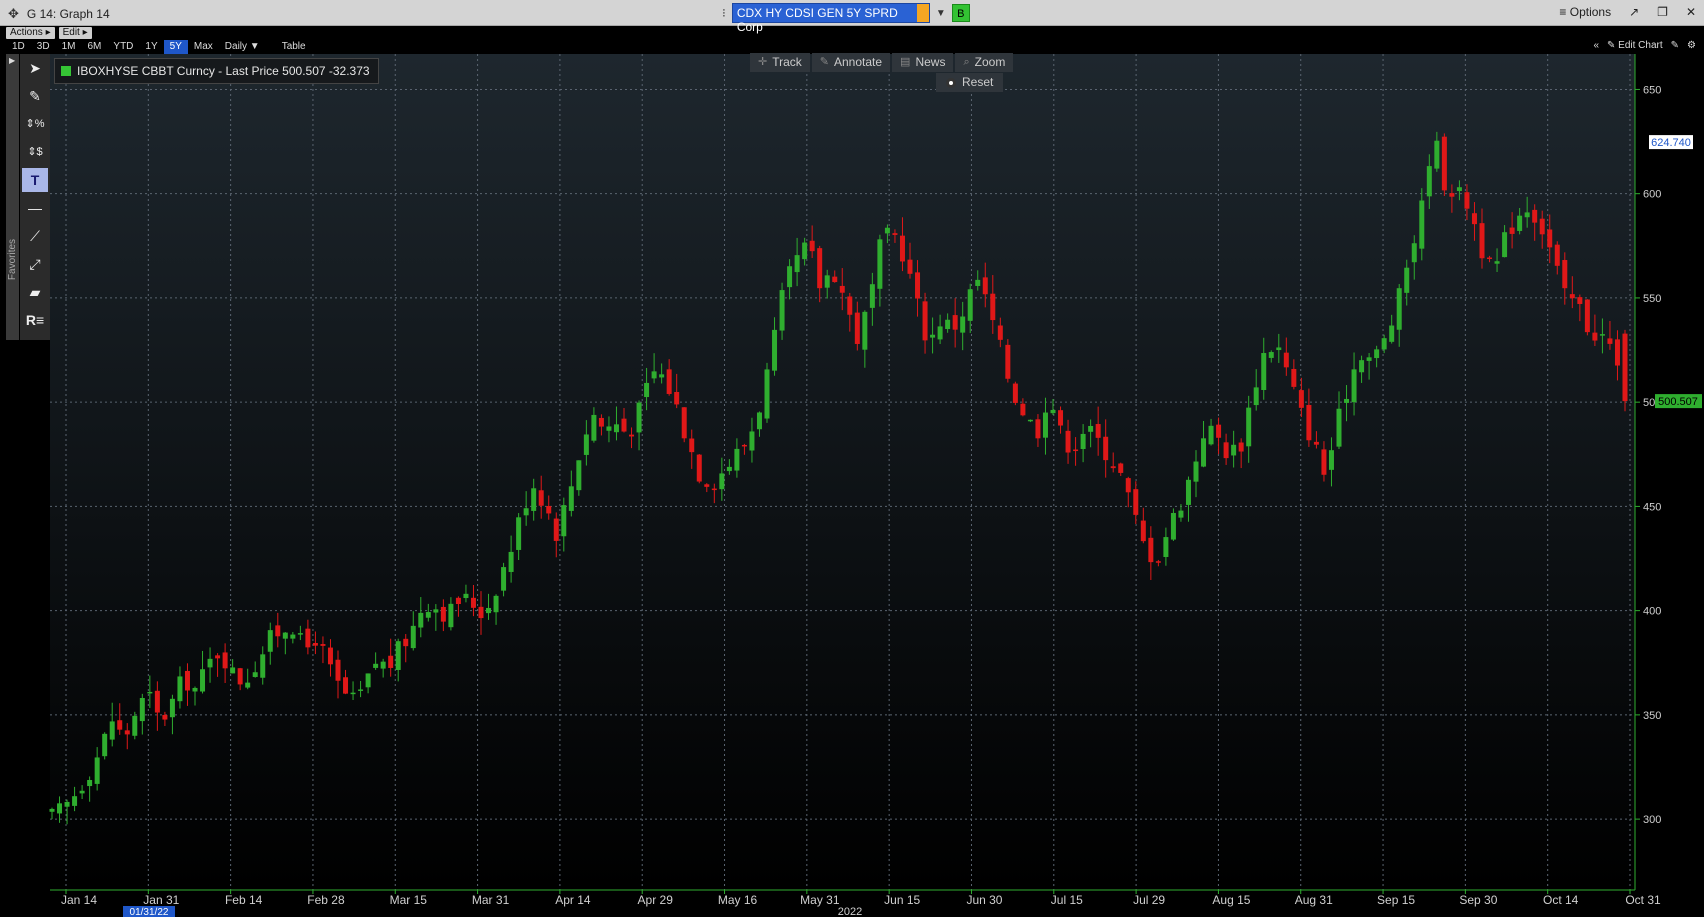 The image size is (1704, 917). What do you see at coordinates (1634, 12) in the screenshot?
I see `popout-icon: ↗` at bounding box center [1634, 12].